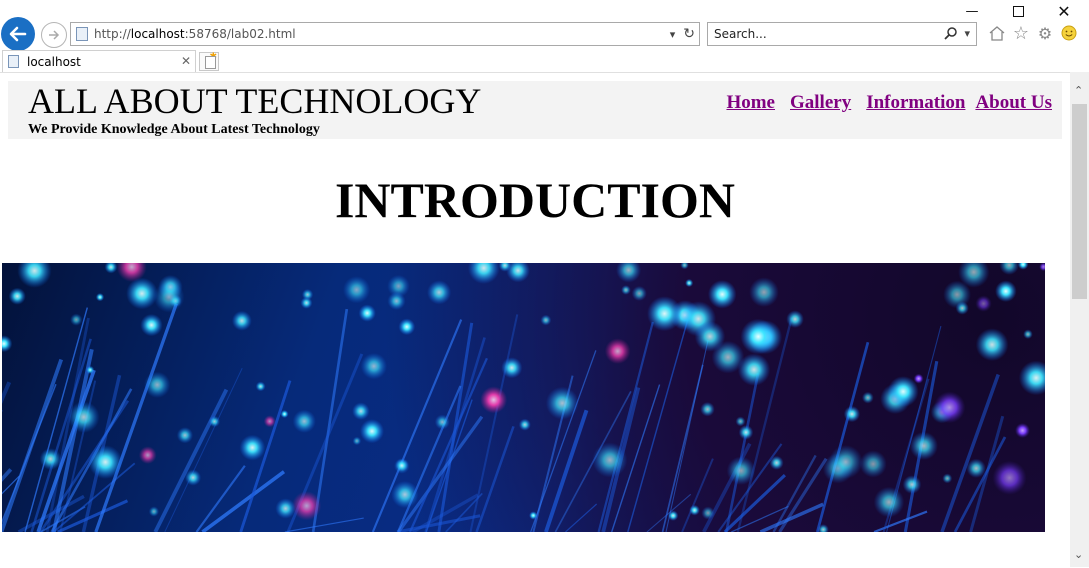 The height and width of the screenshot is (568, 1089). I want to click on maximize-icon, so click(1018, 11).